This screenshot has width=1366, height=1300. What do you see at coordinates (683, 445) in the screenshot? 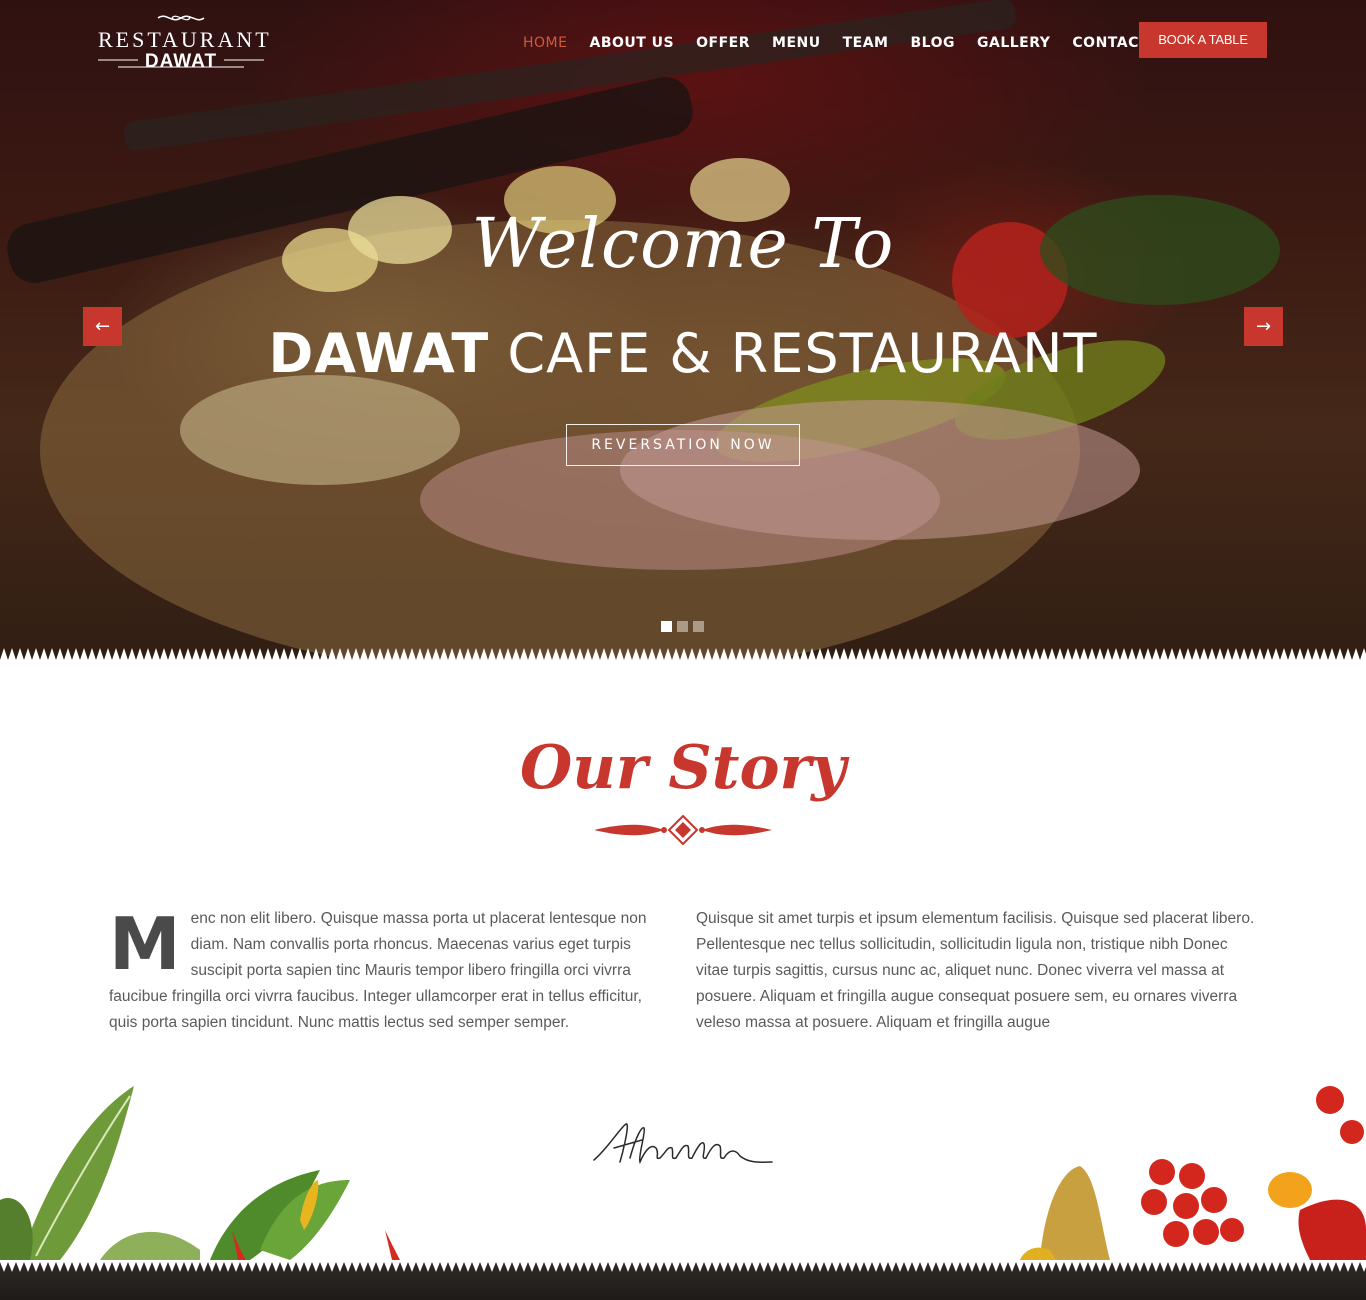
I see `reservation-button: REVERSATION NOW` at bounding box center [683, 445].